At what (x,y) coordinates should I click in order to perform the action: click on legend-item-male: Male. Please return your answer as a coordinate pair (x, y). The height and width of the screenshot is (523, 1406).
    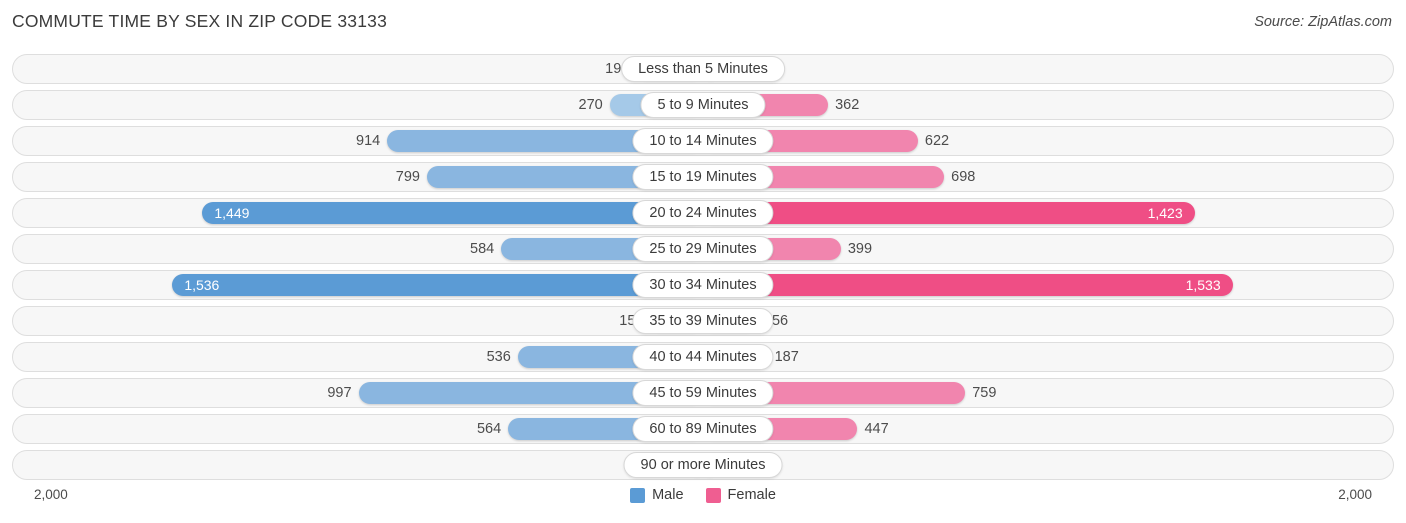
    Looking at the image, I should click on (657, 495).